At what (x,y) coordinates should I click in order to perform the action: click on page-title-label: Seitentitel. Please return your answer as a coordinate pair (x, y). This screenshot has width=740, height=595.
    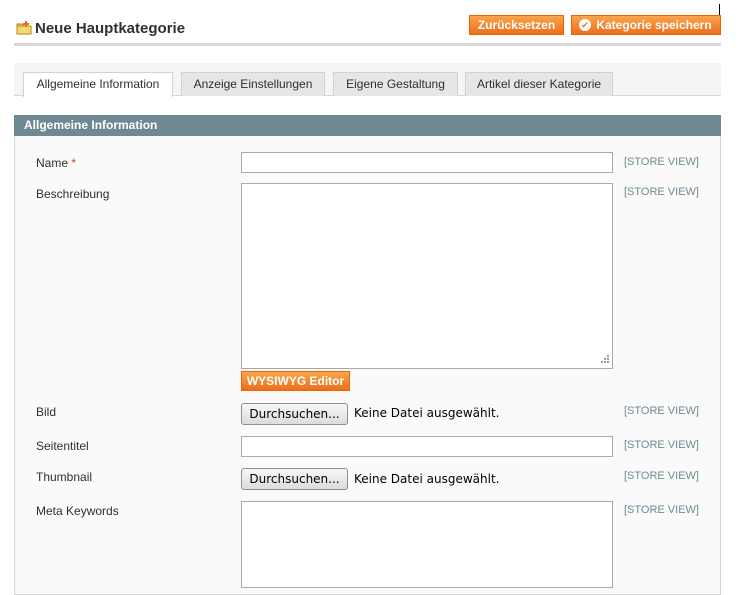
    Looking at the image, I should click on (62, 446).